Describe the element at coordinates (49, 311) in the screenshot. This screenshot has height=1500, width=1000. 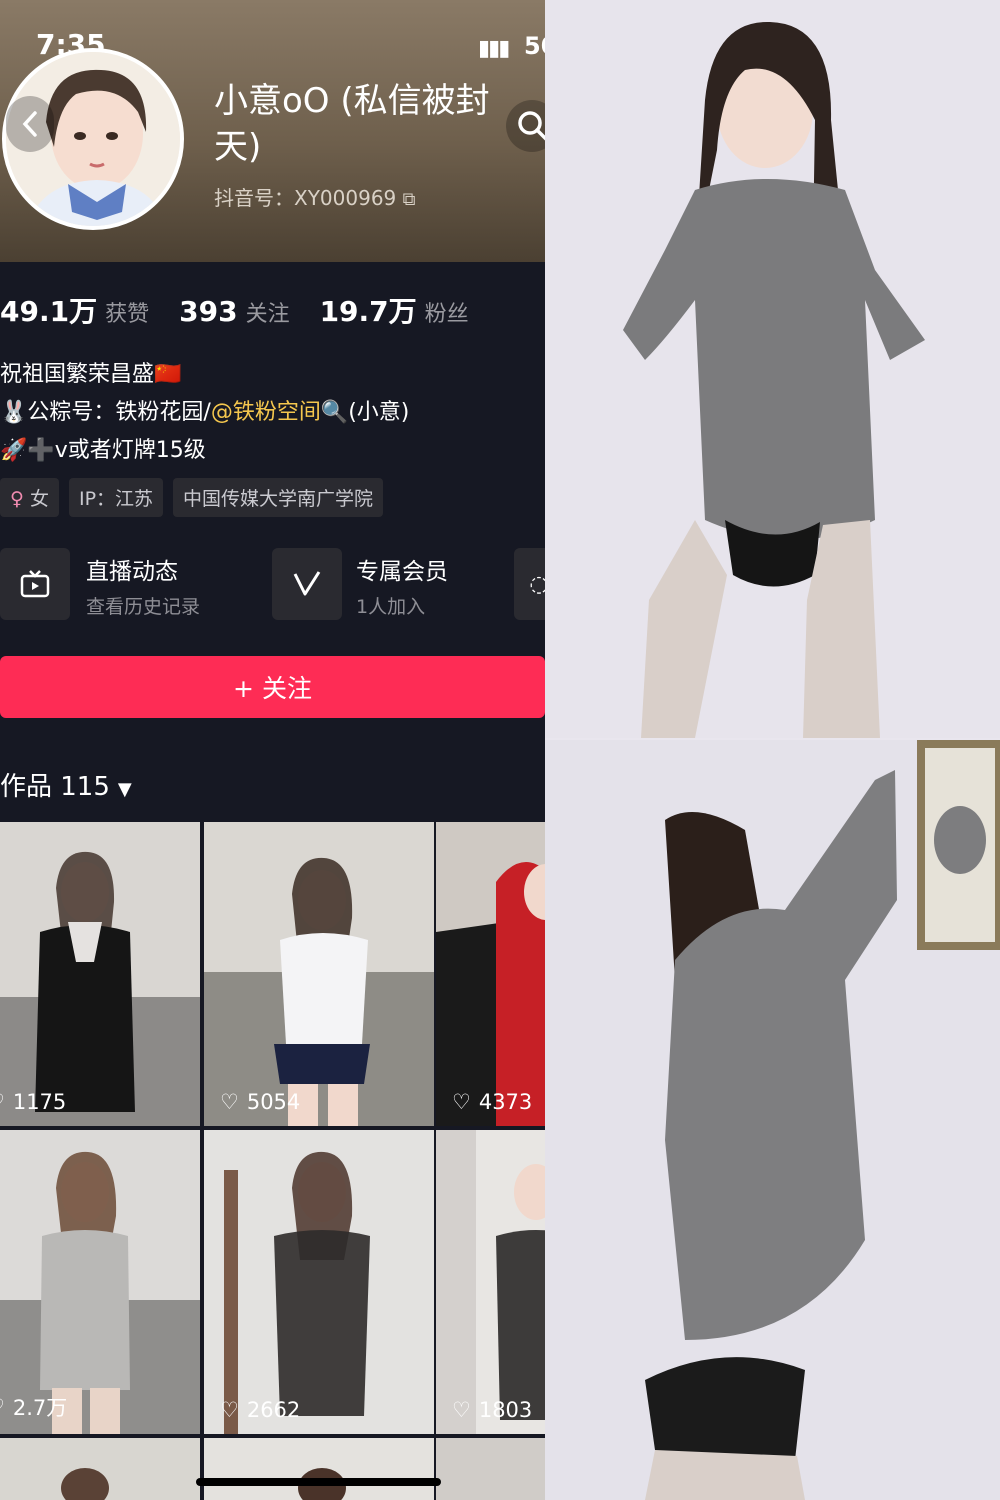
I see `likes-count: 49.1万` at that location.